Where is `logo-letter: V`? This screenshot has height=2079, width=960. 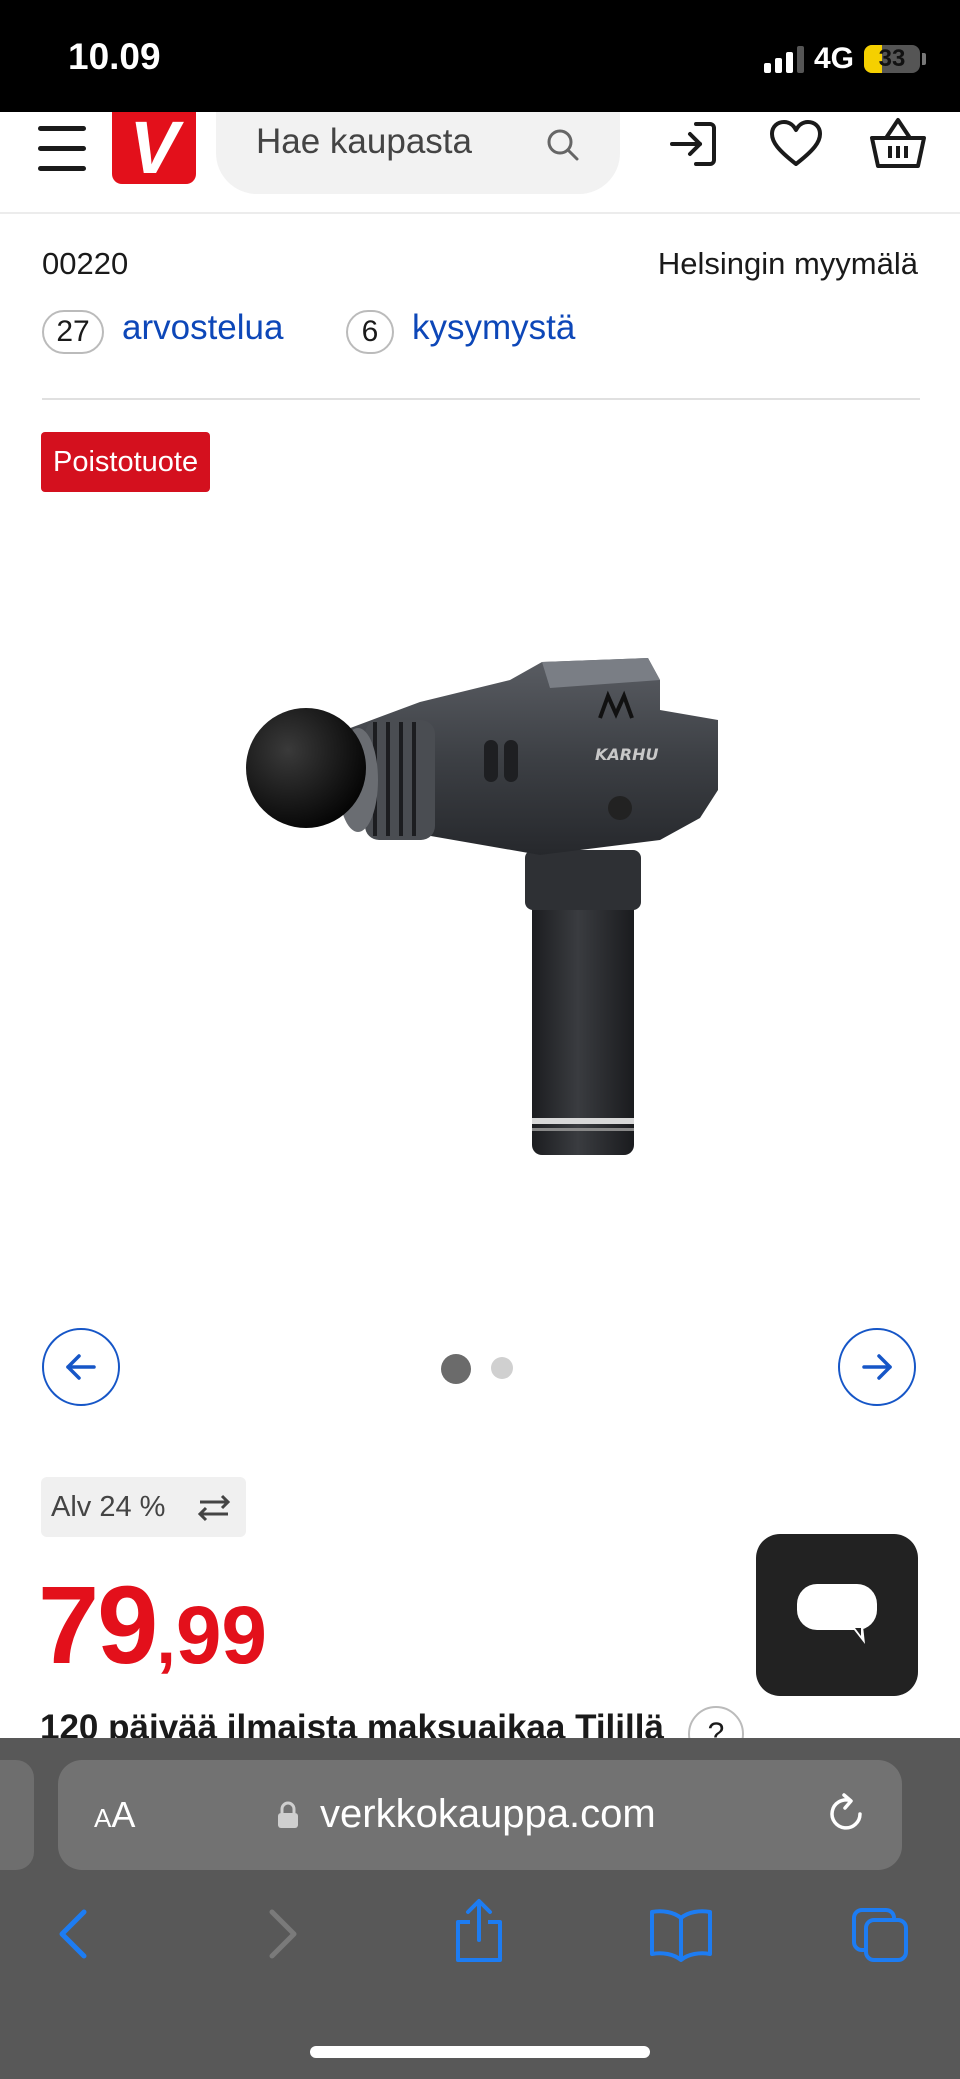
logo-letter: V is located at coordinates (154, 147).